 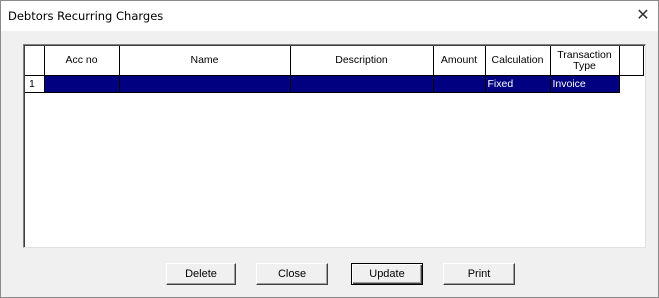 I want to click on cell-name, so click(x=205, y=84).